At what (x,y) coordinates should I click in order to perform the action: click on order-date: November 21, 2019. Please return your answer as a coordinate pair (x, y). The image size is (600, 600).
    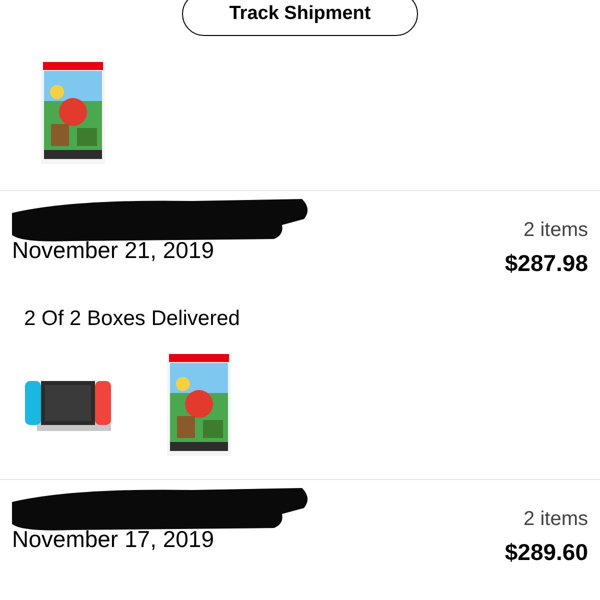
    Looking at the image, I should click on (114, 250).